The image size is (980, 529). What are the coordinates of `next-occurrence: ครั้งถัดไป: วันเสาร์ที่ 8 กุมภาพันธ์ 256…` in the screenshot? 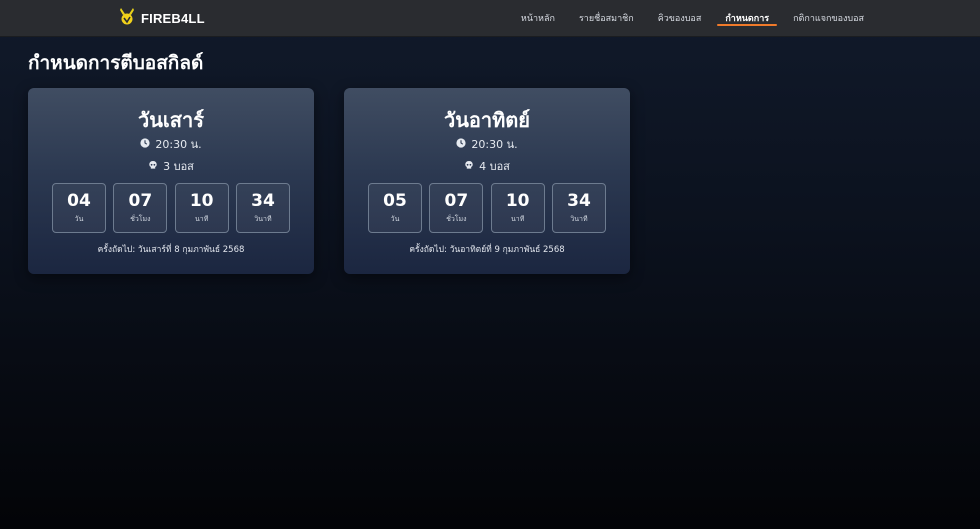 It's located at (171, 250).